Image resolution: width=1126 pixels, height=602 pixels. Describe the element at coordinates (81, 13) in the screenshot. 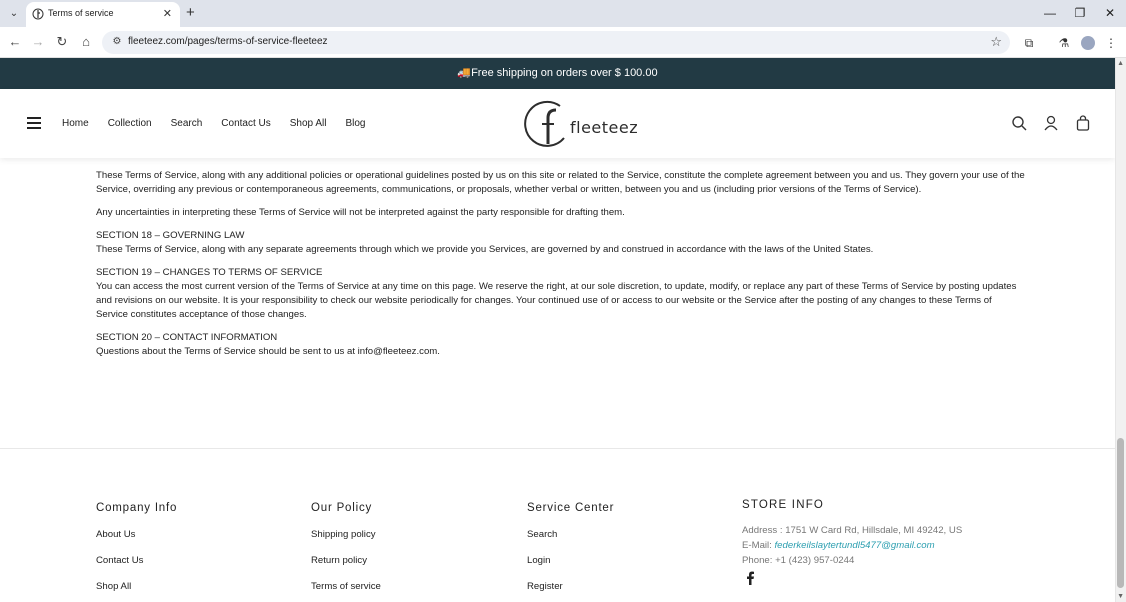

I see `tab-title: Terms of service` at that location.